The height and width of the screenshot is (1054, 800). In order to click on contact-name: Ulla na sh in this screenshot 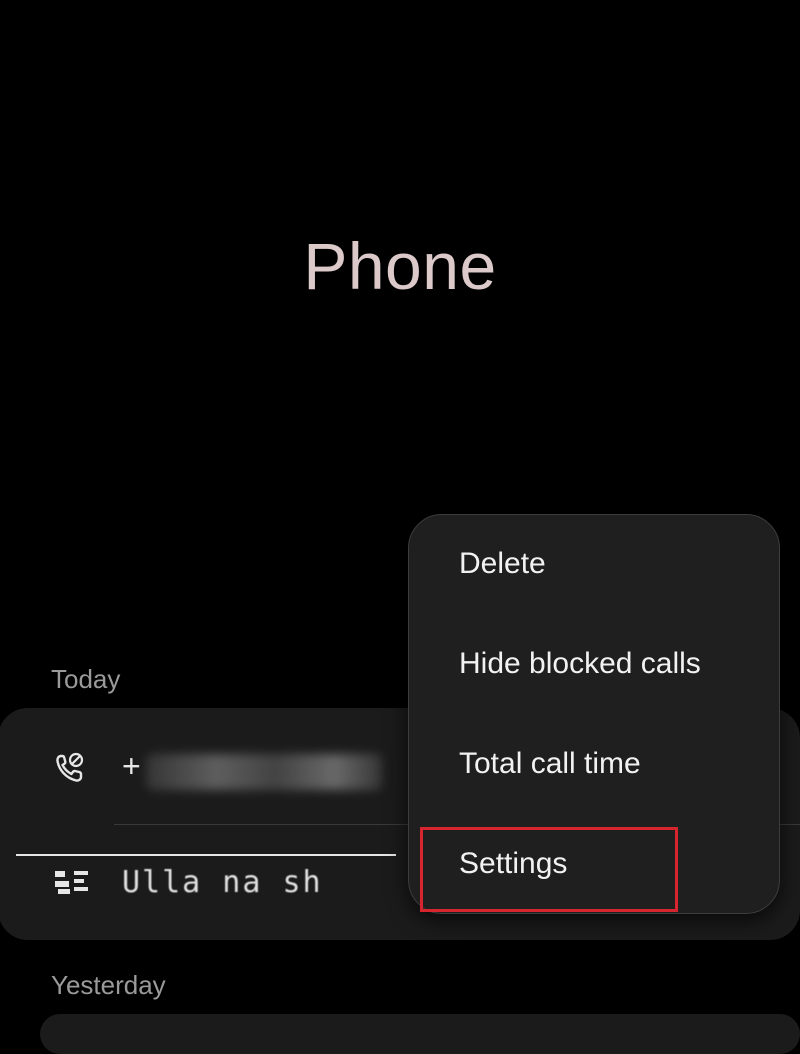, I will do `click(222, 882)`.